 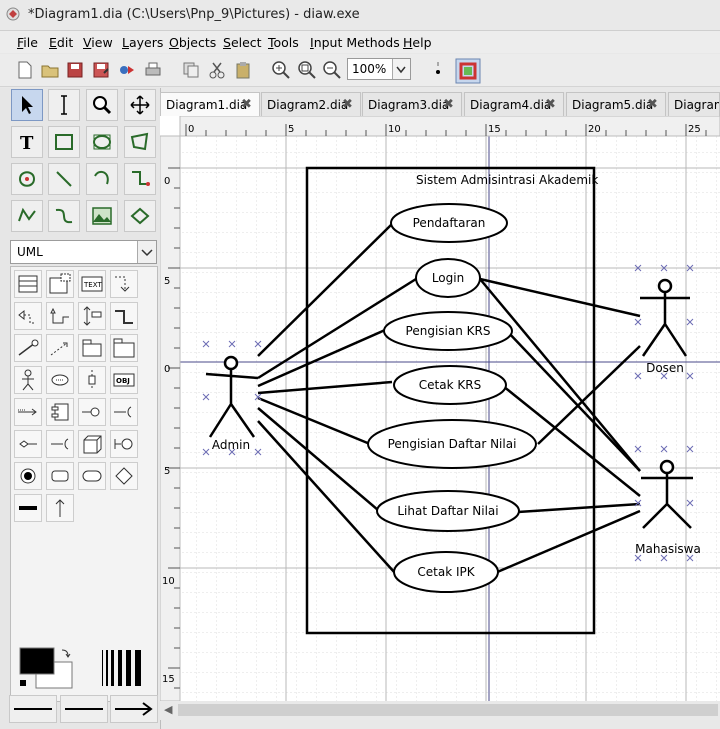 What do you see at coordinates (102, 105) in the screenshot?
I see `magnify-tool` at bounding box center [102, 105].